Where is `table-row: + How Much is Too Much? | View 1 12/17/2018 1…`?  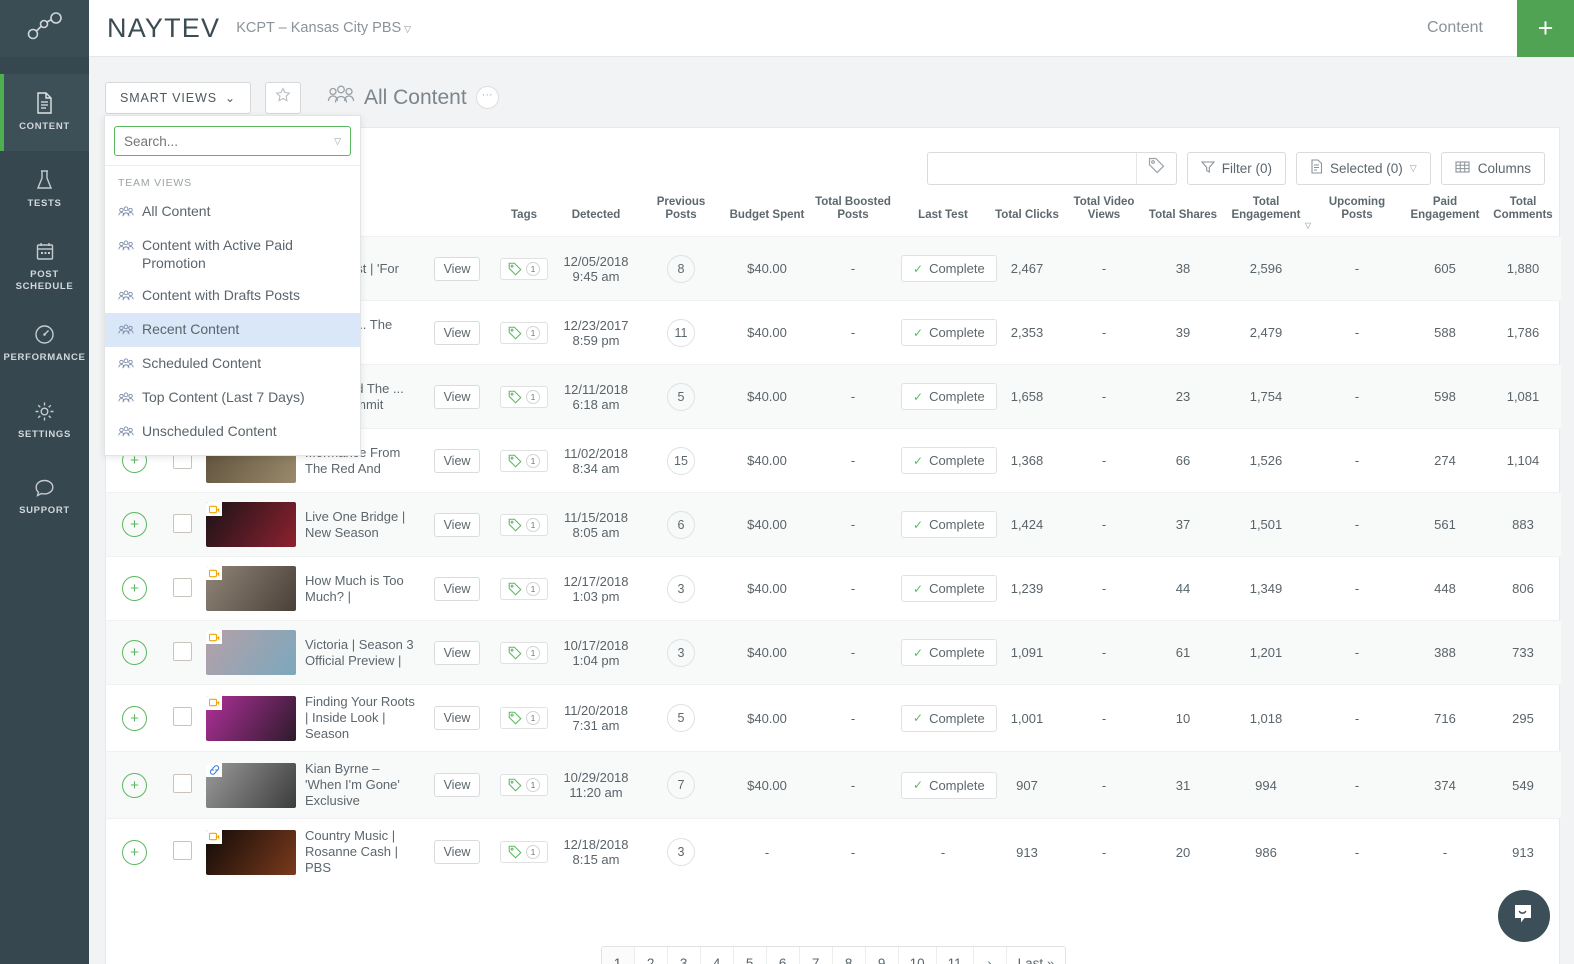 table-row: + How Much is Too Much? | View 1 12/17/2018 1… is located at coordinates (833, 588).